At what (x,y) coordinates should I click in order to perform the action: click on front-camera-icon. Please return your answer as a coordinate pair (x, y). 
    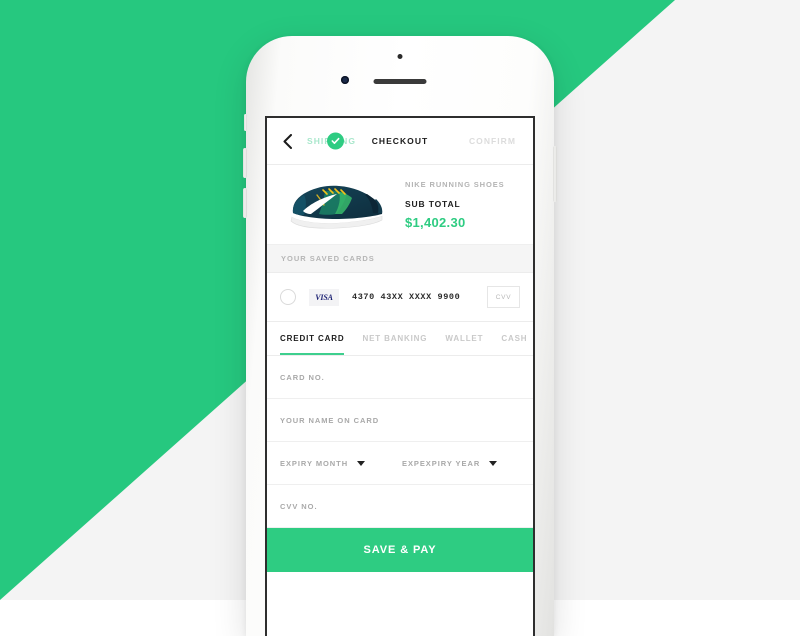
    Looking at the image, I should click on (345, 80).